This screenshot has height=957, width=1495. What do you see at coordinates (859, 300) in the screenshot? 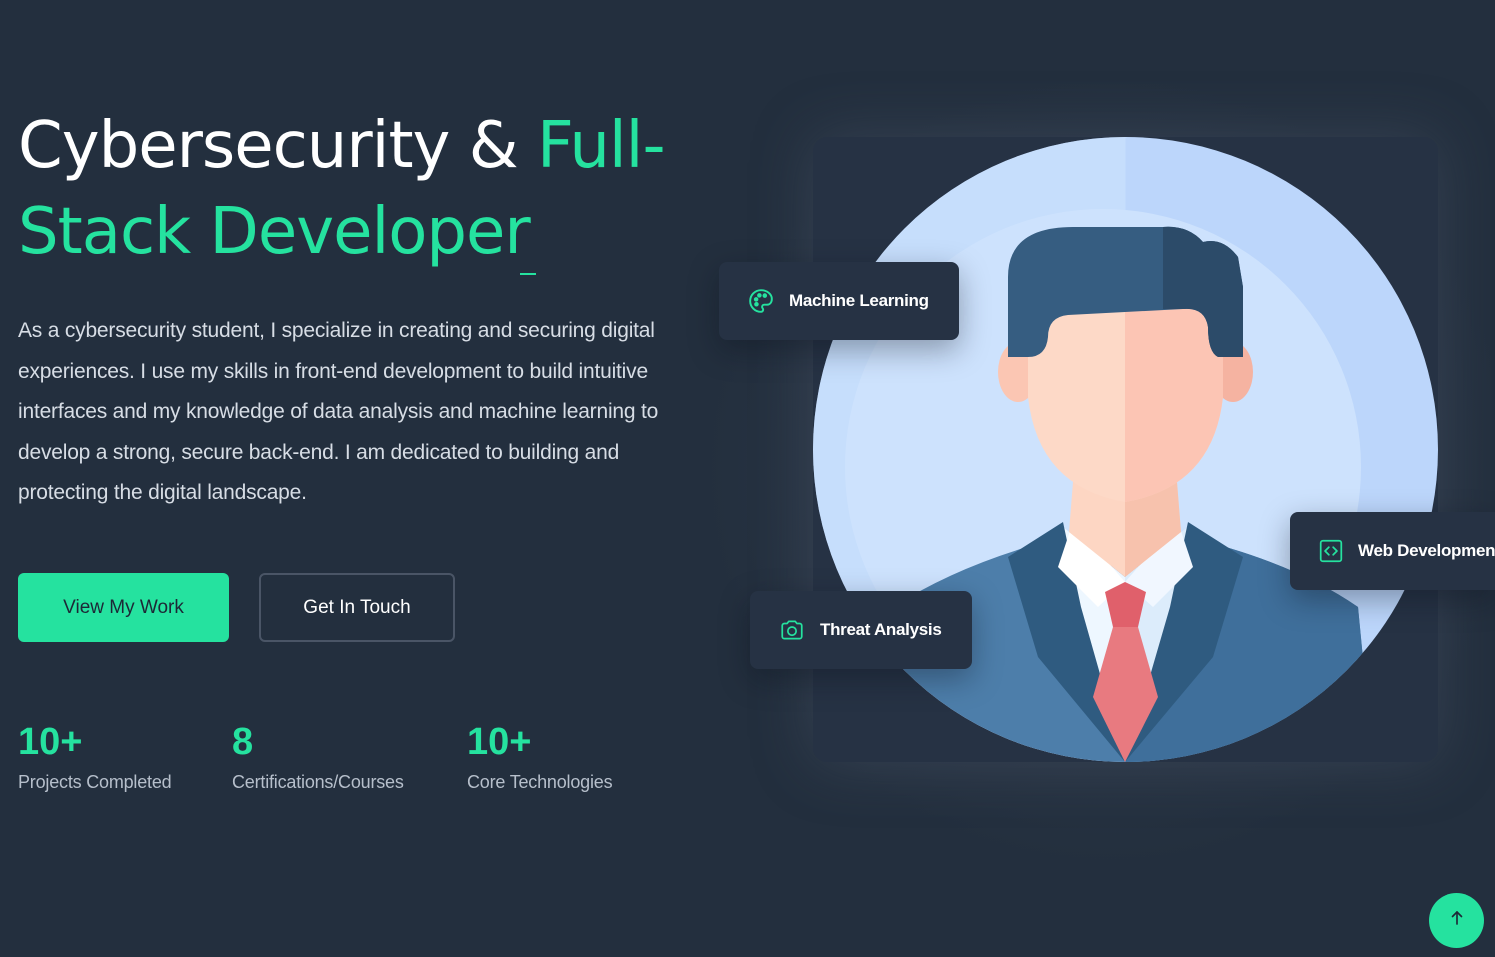
I see `chip-label: Machine Learning` at bounding box center [859, 300].